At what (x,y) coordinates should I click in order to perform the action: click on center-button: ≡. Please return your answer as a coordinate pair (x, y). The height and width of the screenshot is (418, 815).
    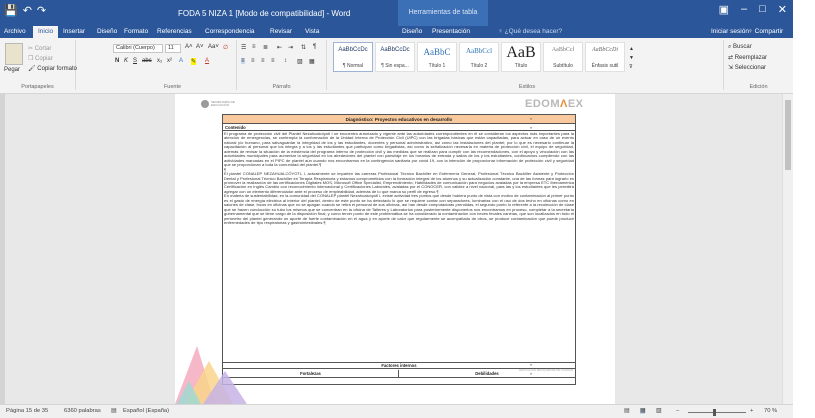
    Looking at the image, I should click on (253, 61).